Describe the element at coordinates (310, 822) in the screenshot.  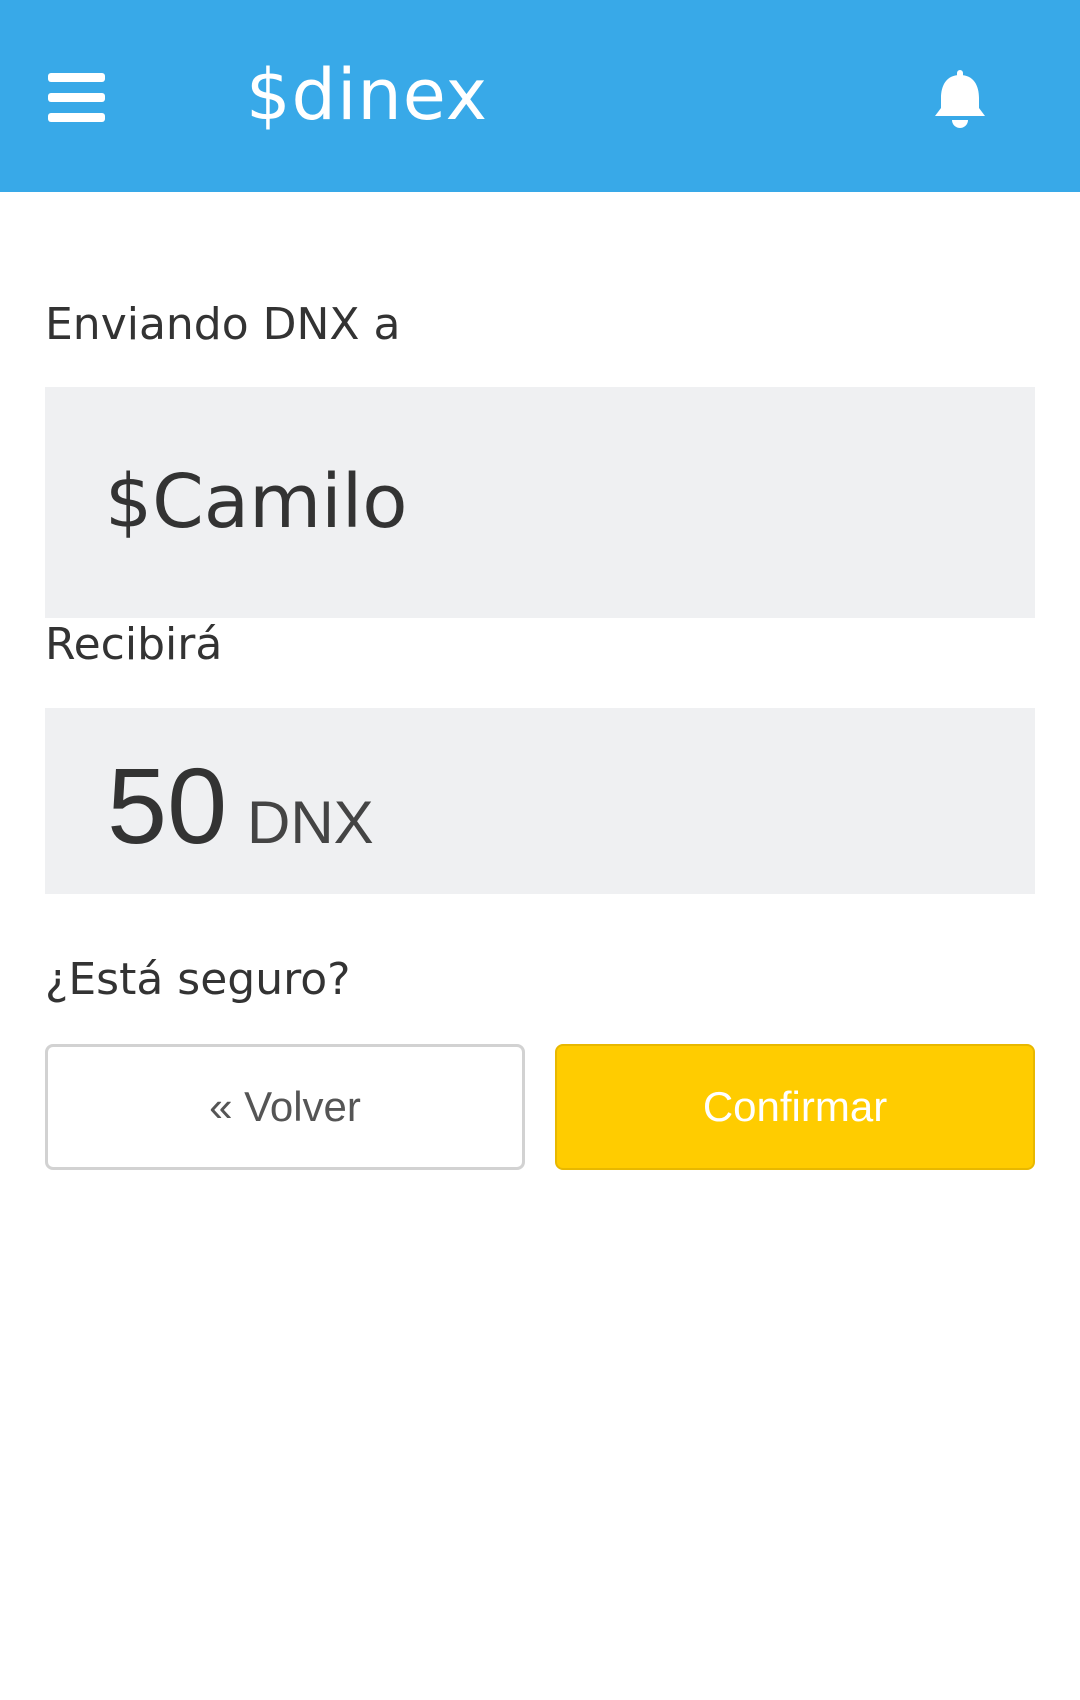
I see `currency-unit: DNX` at that location.